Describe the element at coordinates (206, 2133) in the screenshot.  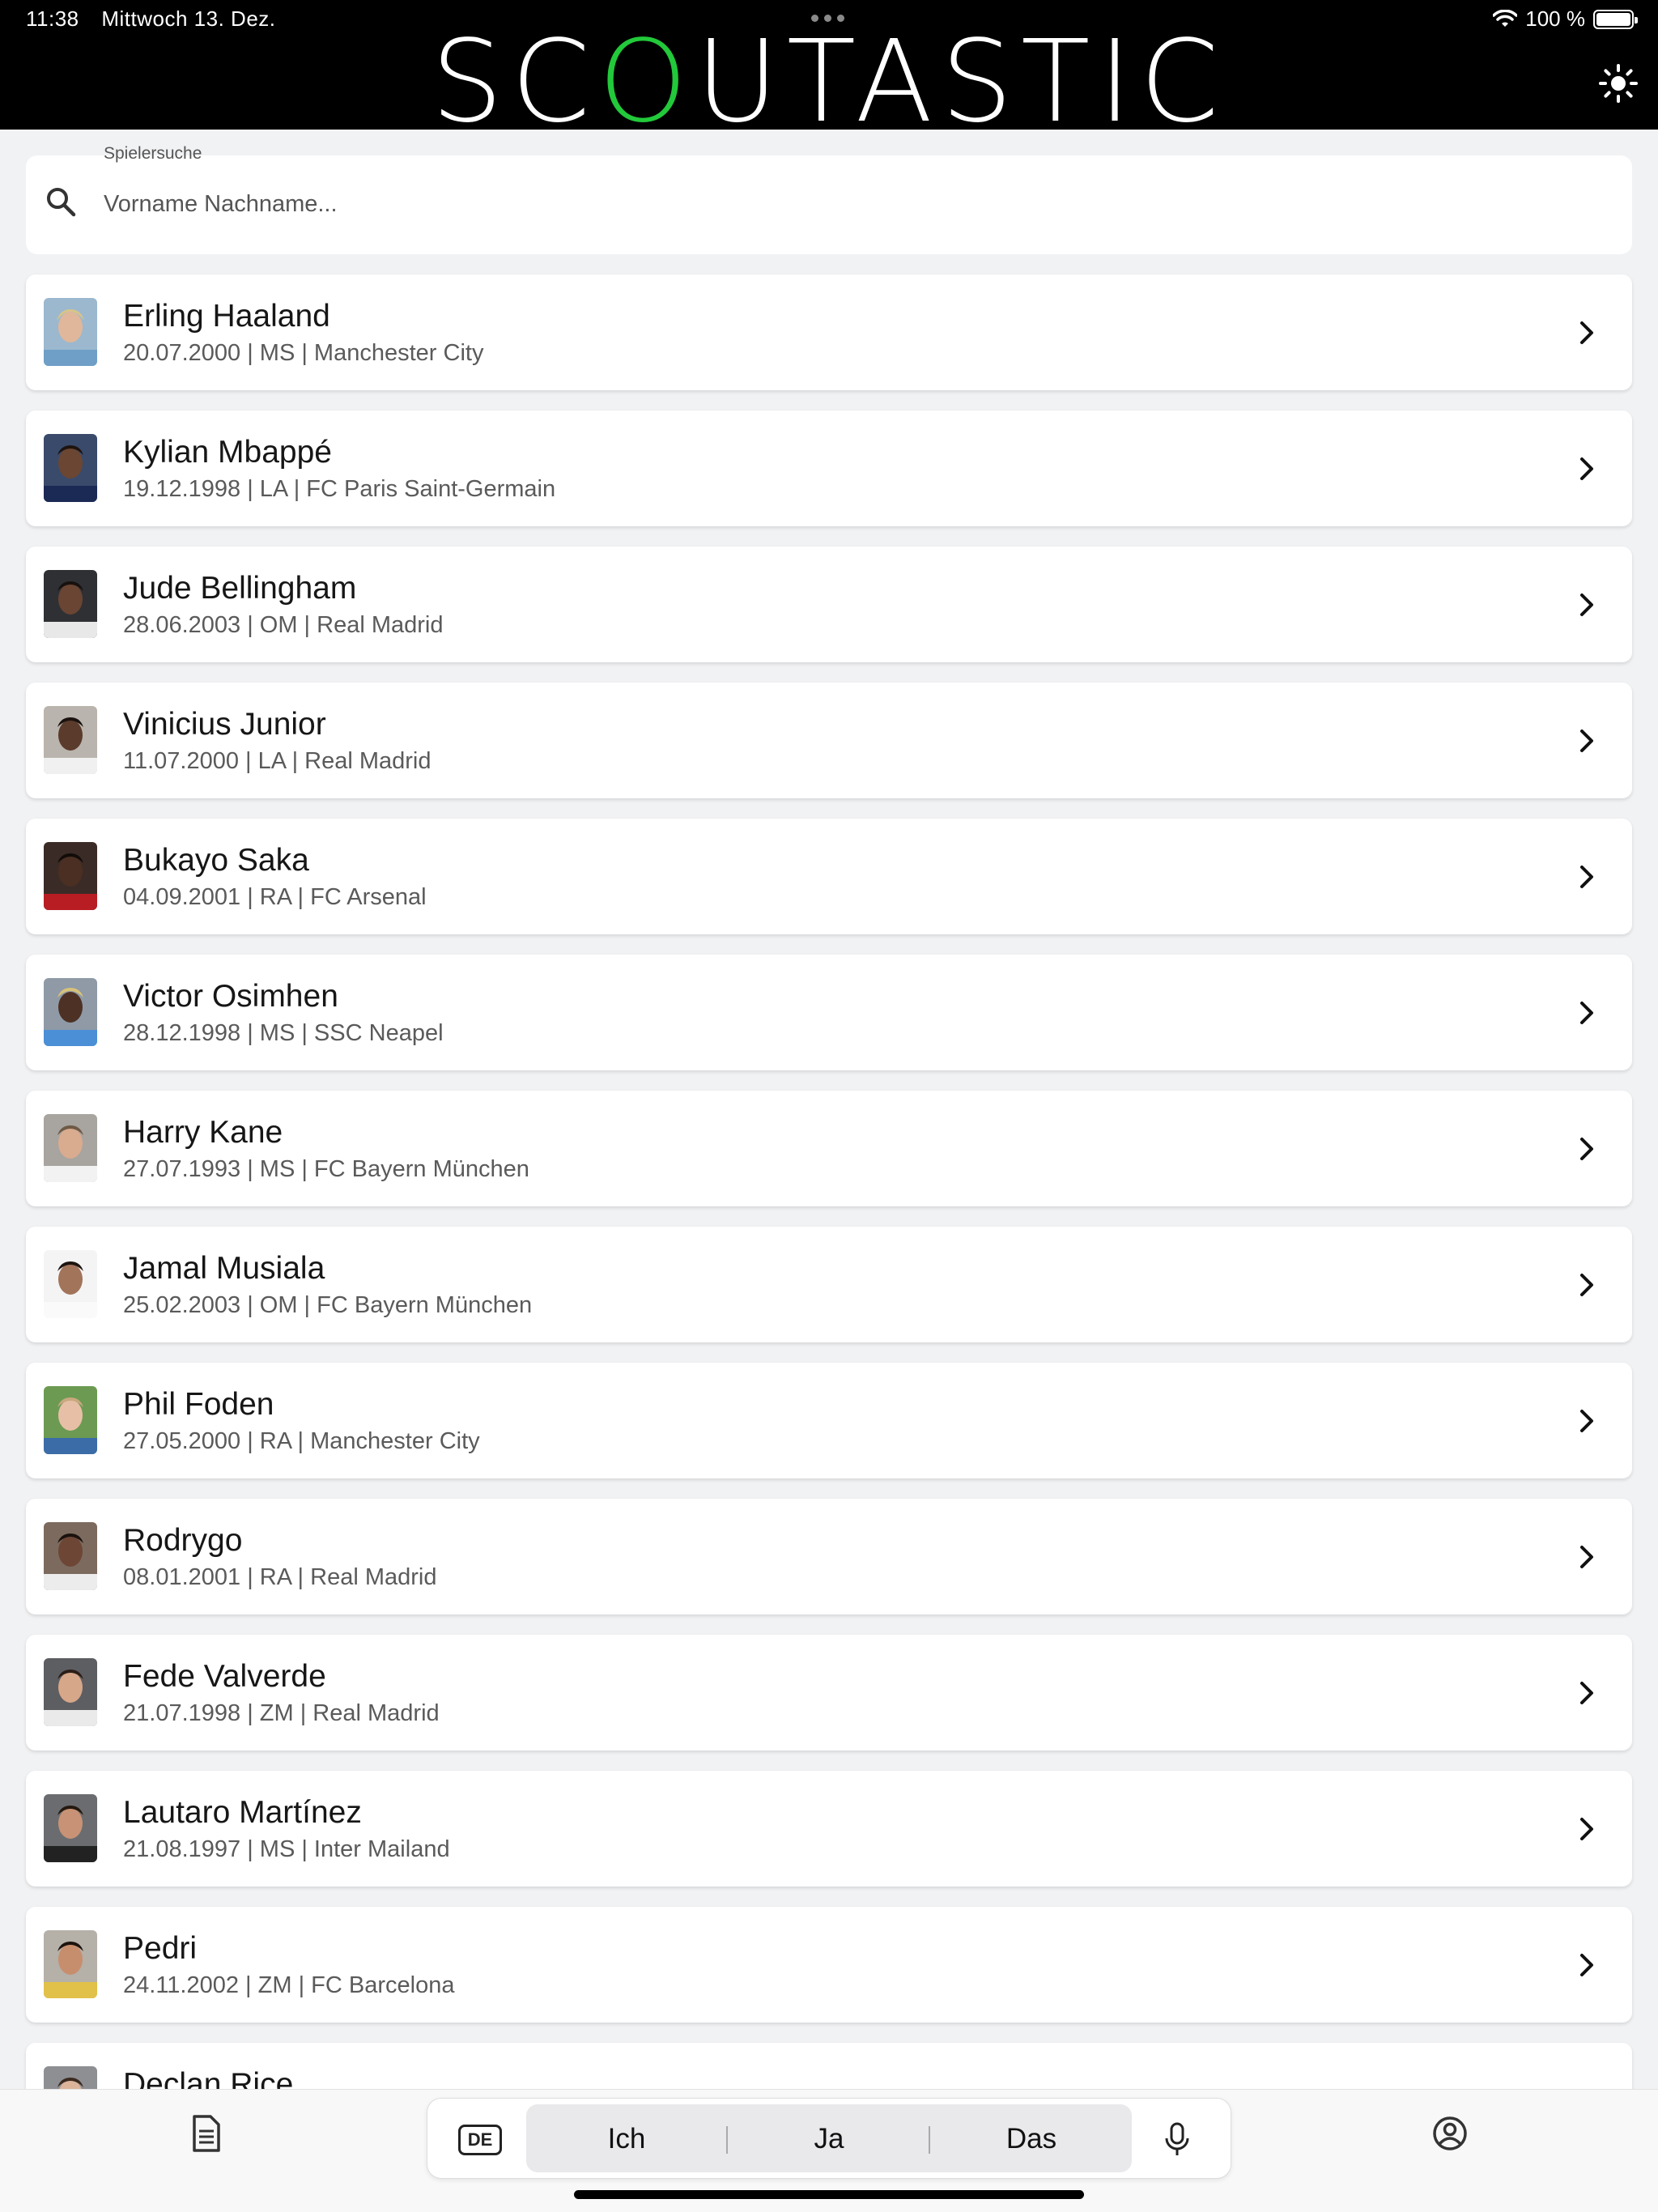
I see `notes-icon` at that location.